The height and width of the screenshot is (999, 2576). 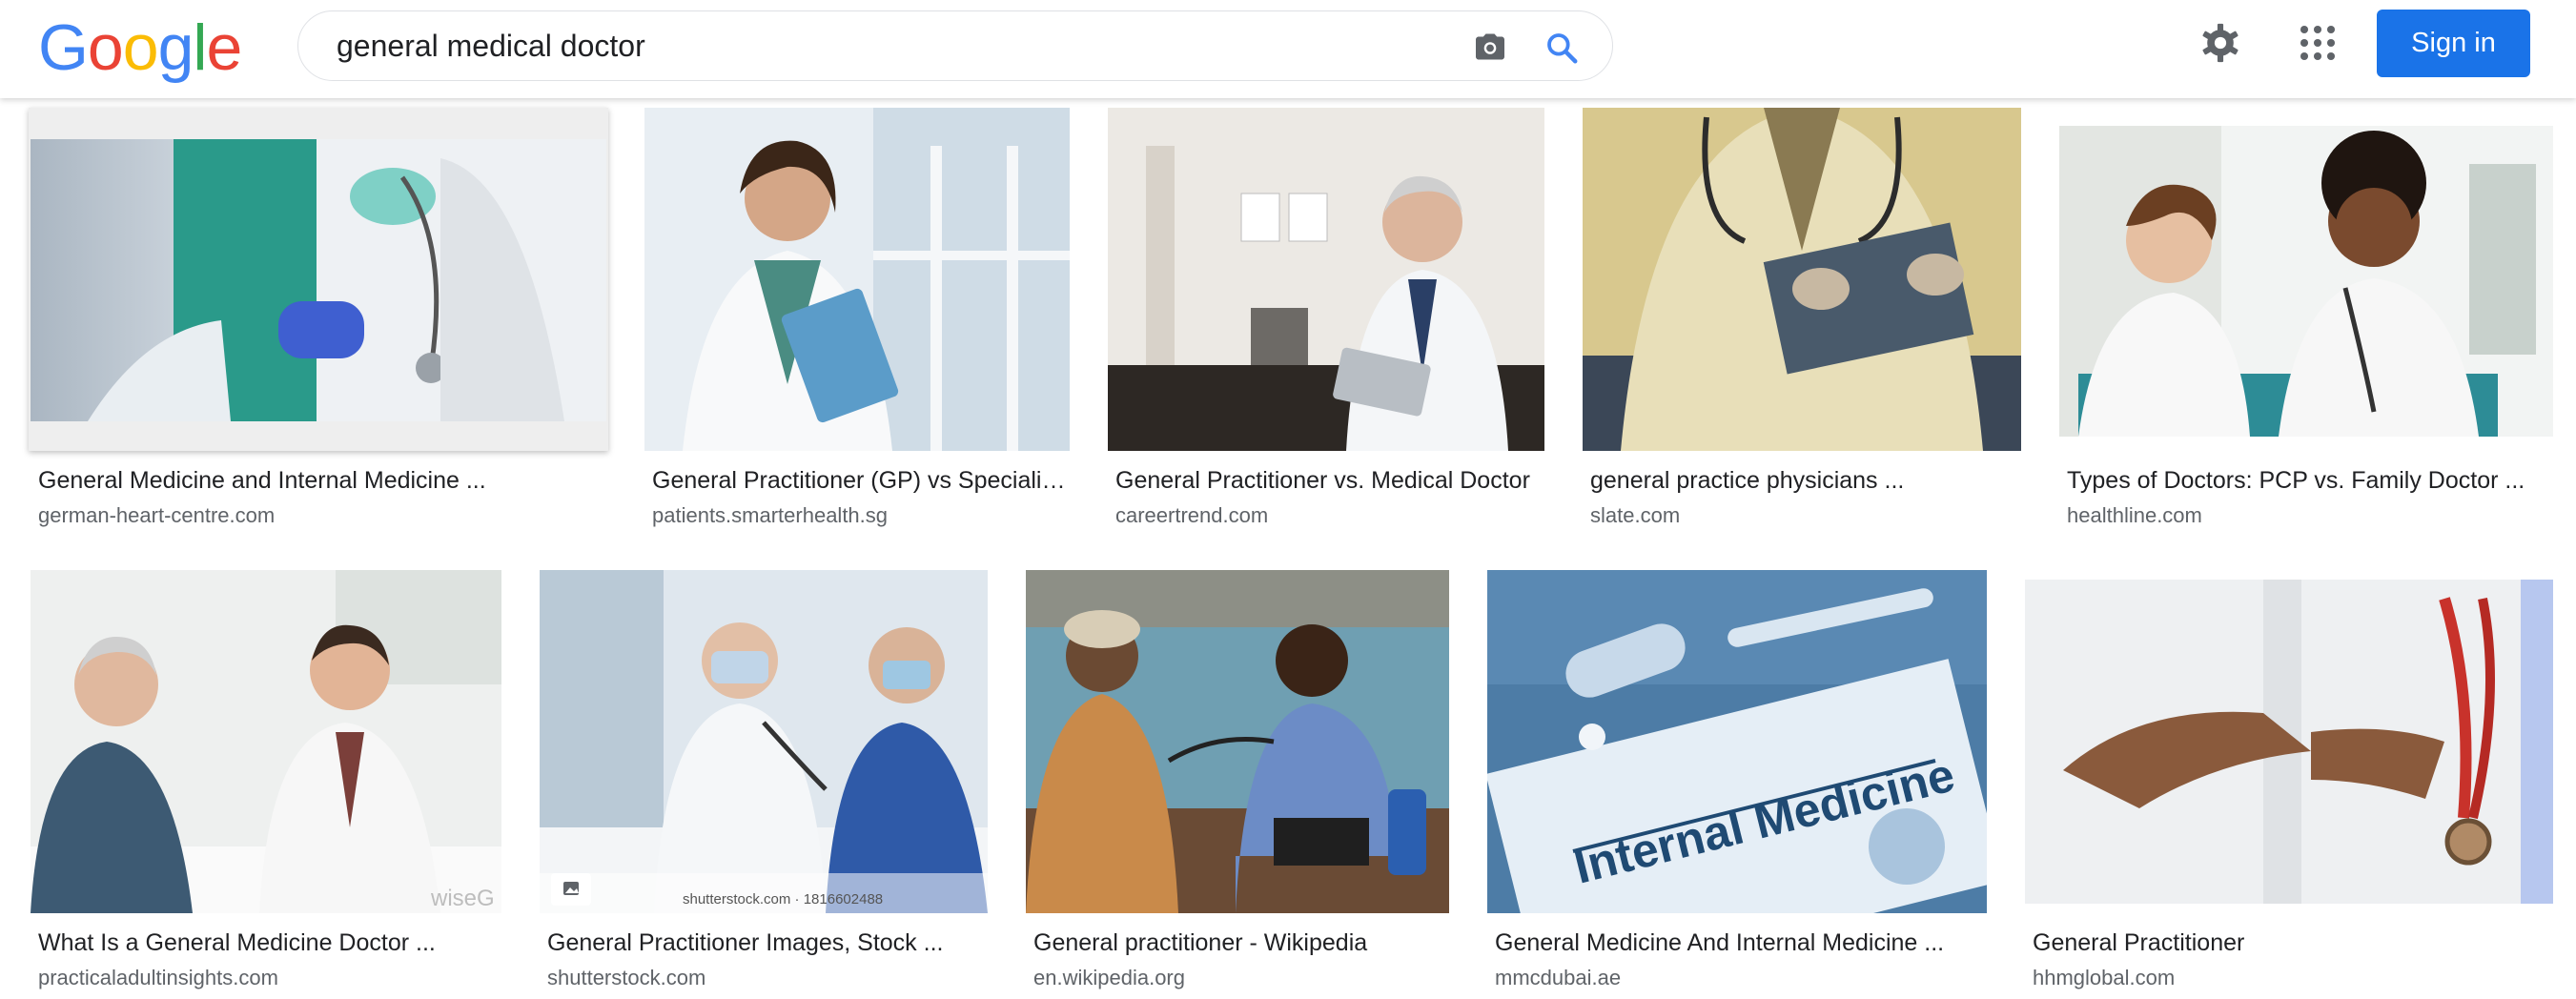 I want to click on result-source: patients.smarterhealth.sg, so click(x=770, y=515).